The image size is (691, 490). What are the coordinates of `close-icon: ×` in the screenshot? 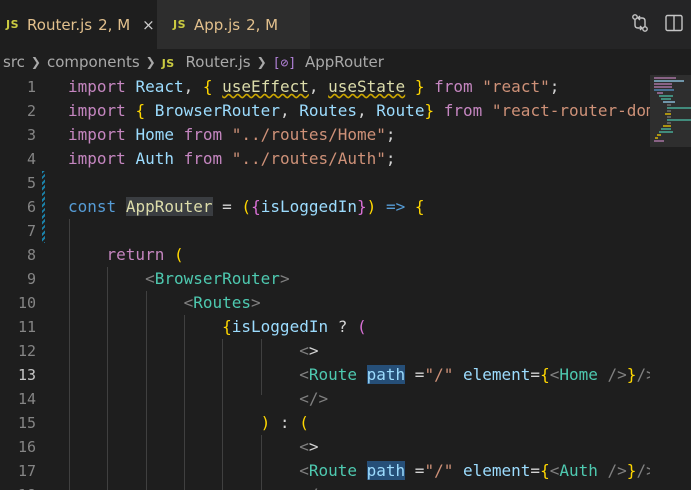 It's located at (148, 25).